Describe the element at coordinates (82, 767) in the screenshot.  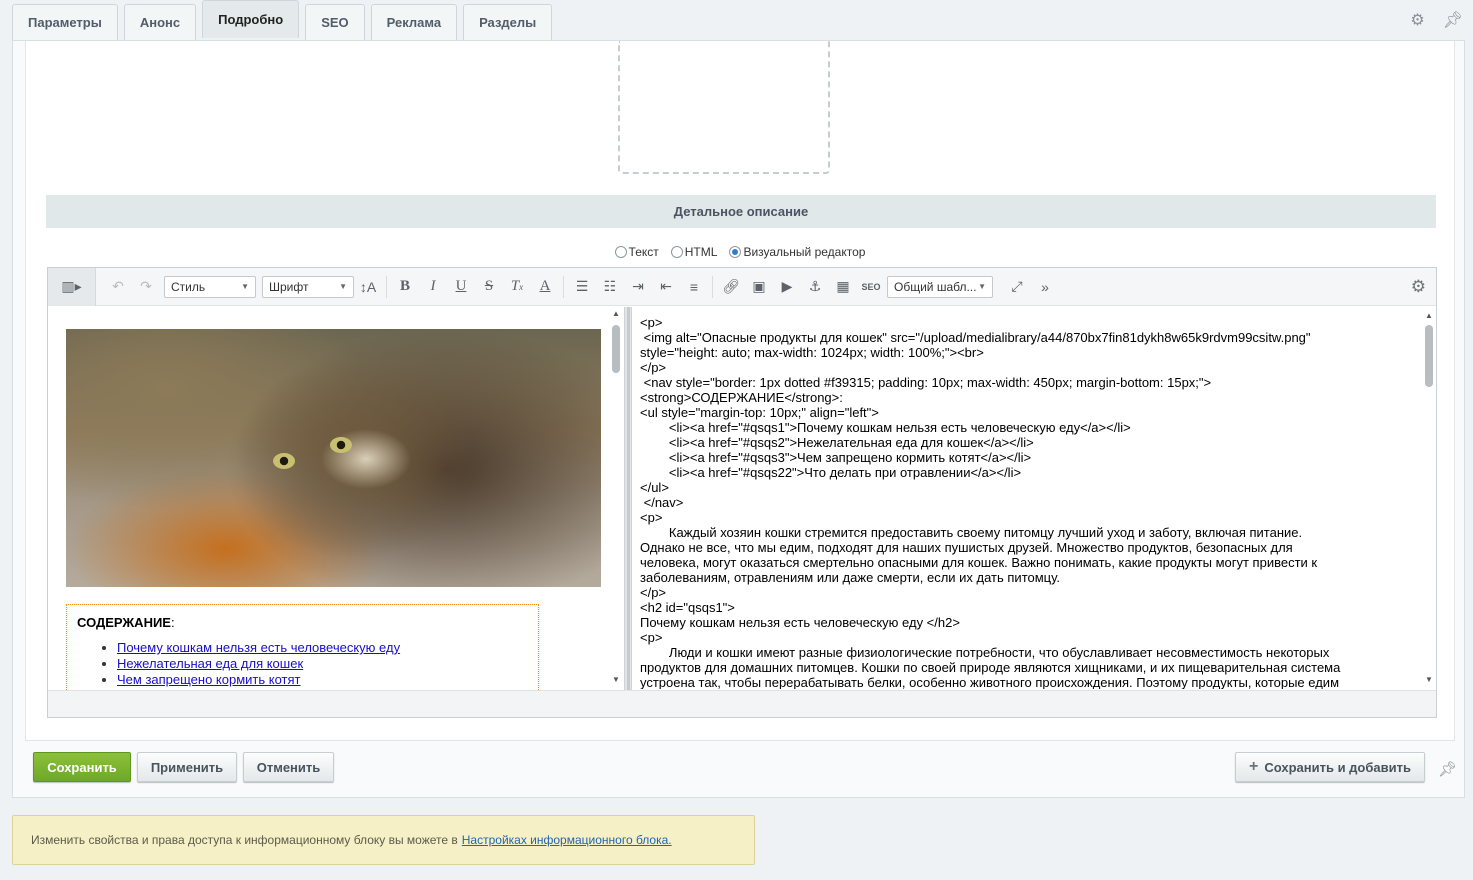
I see `save-button: Сохранить` at that location.